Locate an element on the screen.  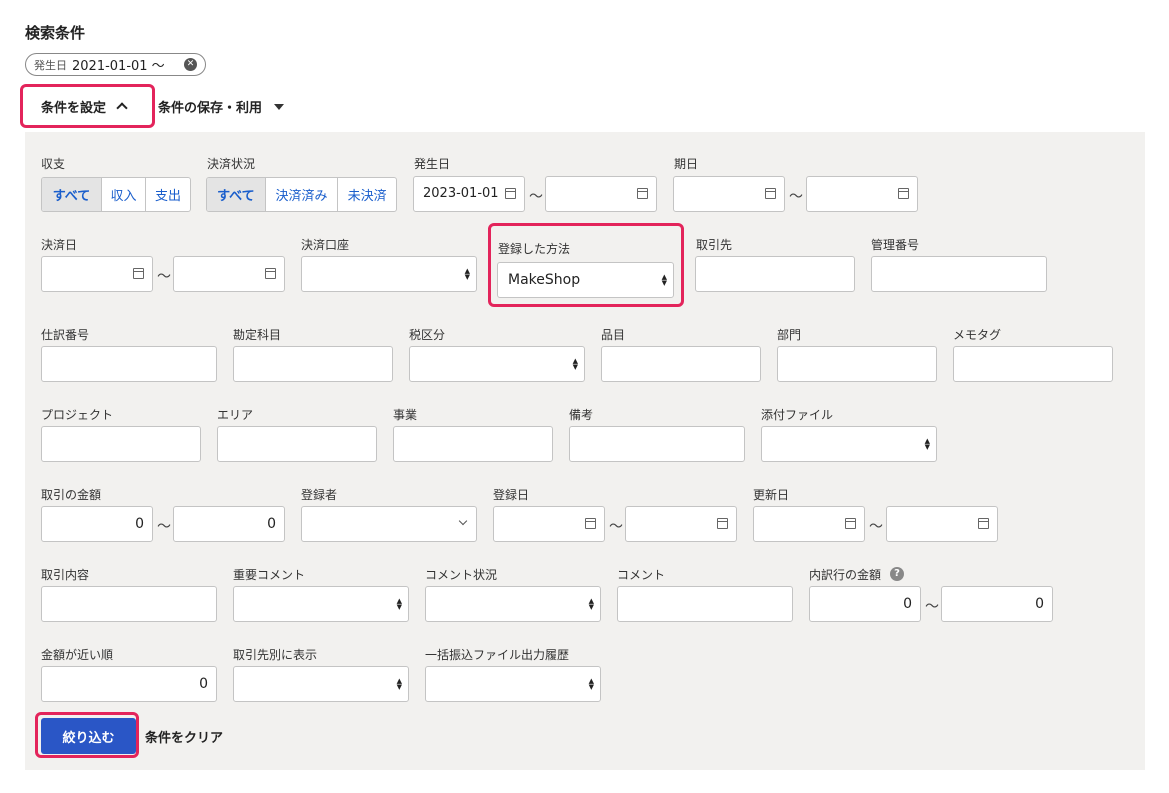
mgmt-label: 管理番号 is located at coordinates (895, 245).